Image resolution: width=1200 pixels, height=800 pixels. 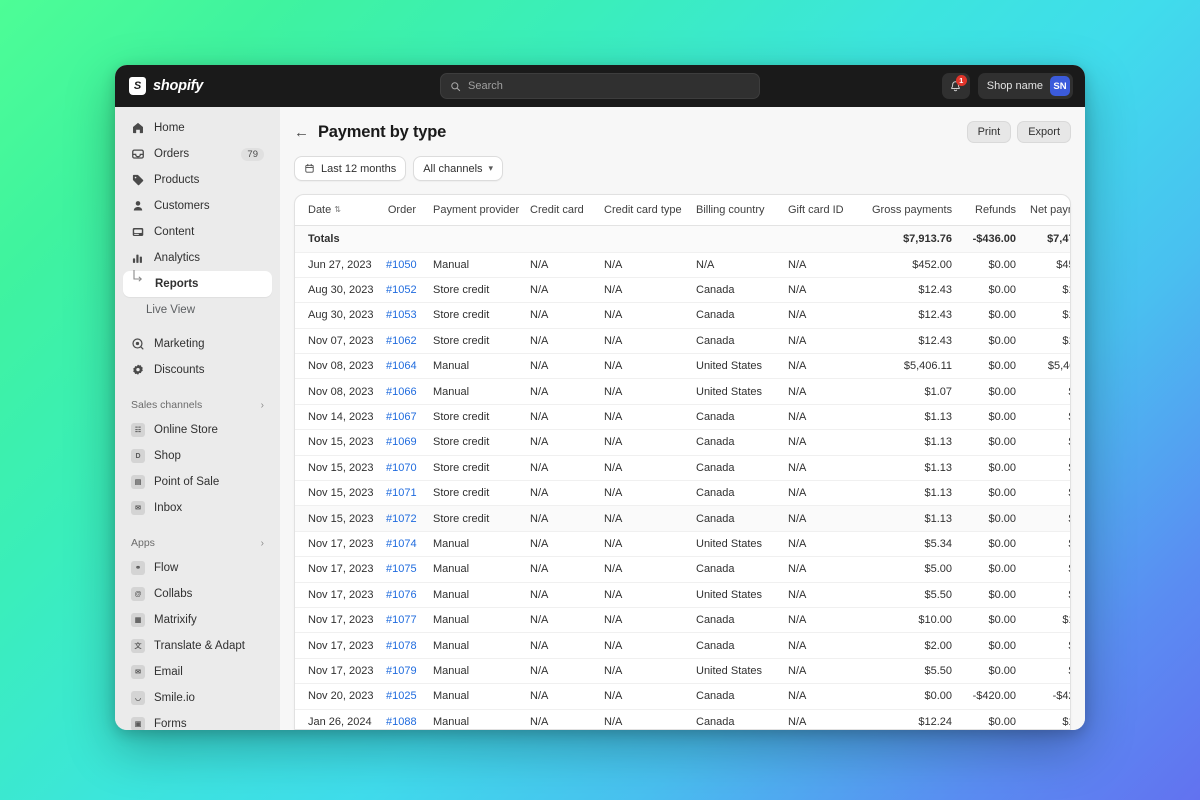 I want to click on sidebar-item-discounts: Discounts, so click(x=197, y=370).